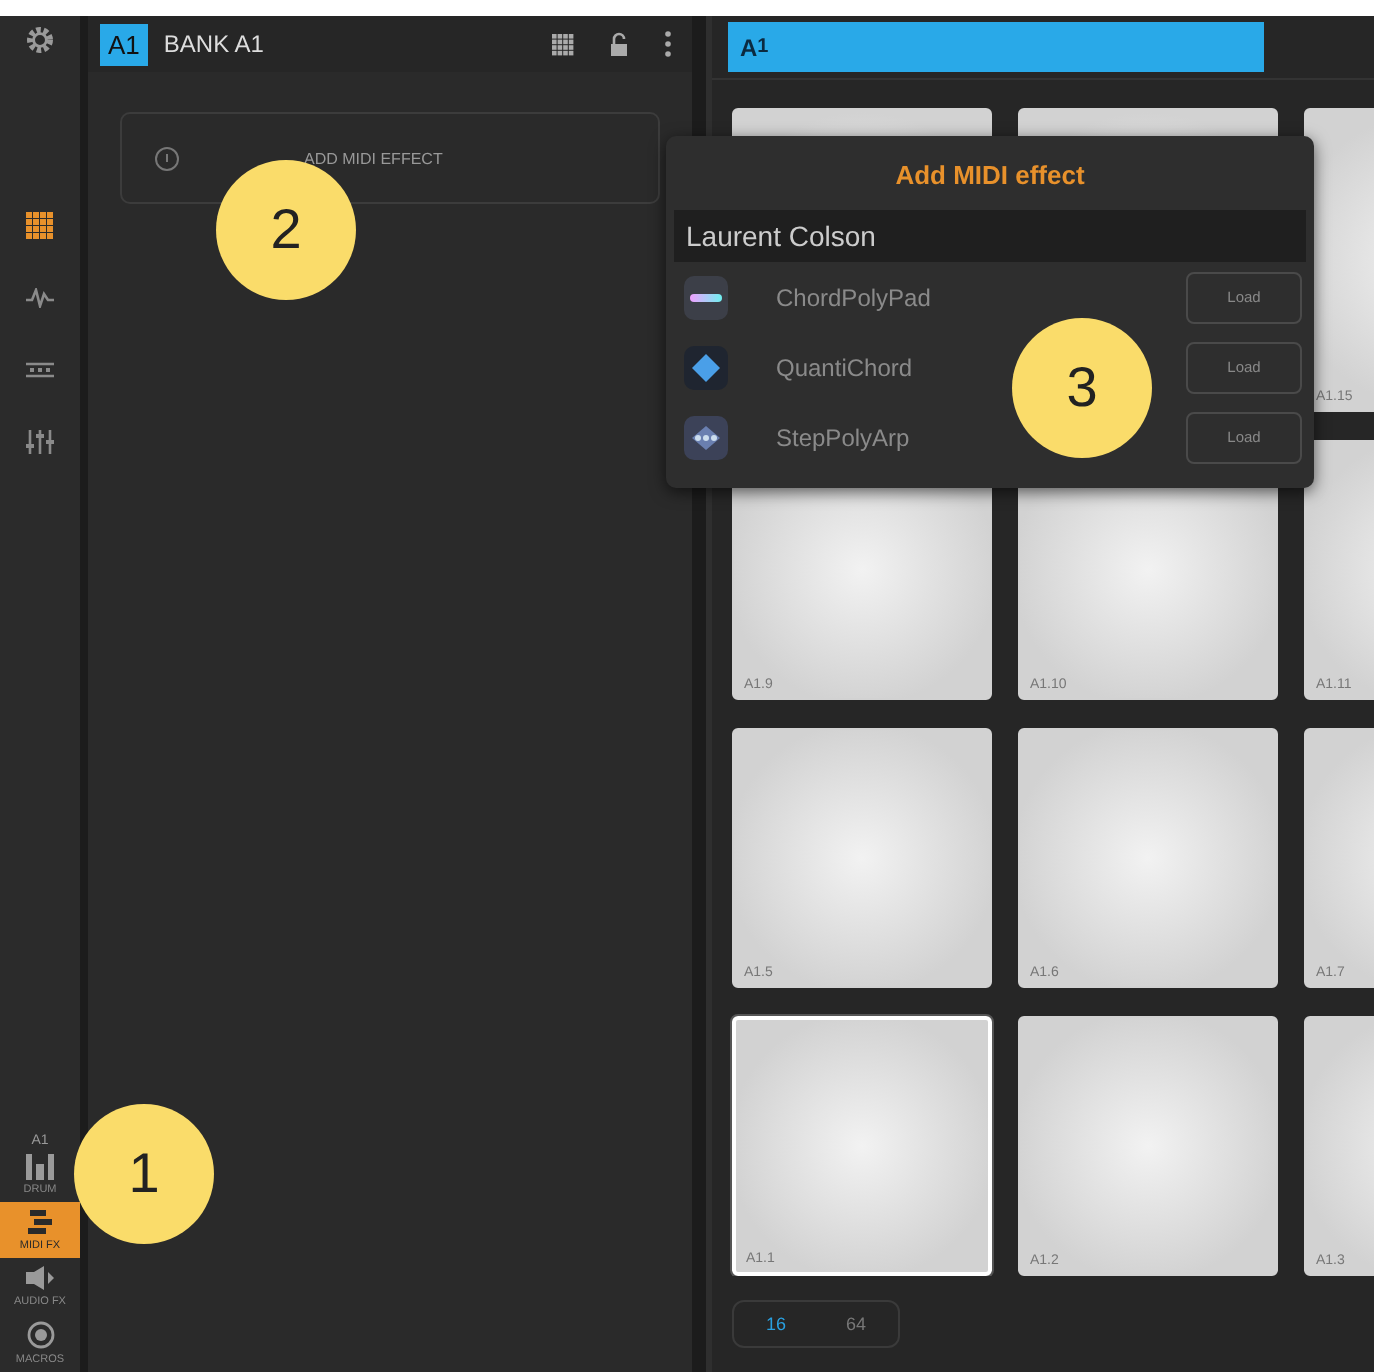  What do you see at coordinates (619, 44) in the screenshot?
I see `unlocked-icon` at bounding box center [619, 44].